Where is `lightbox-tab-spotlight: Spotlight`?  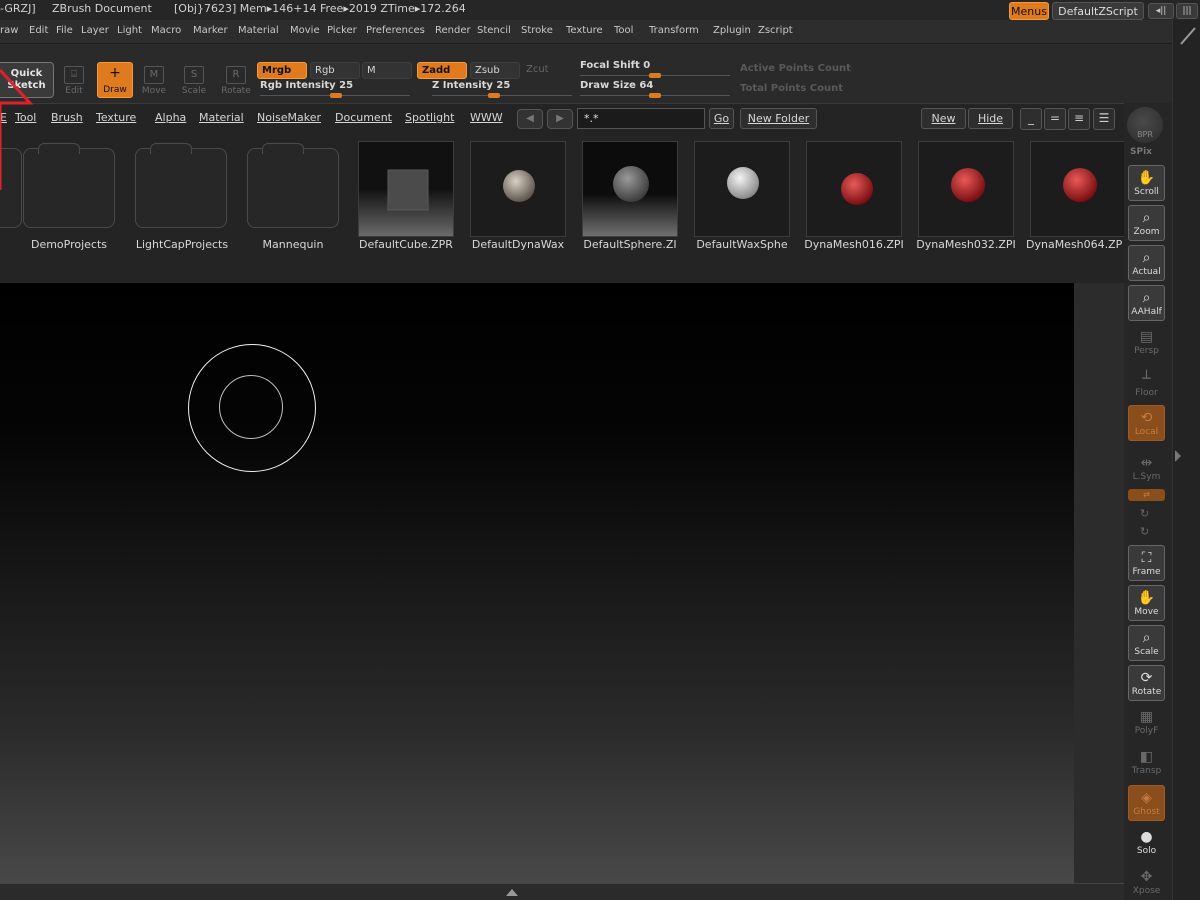
lightbox-tab-spotlight: Spotlight is located at coordinates (429, 117).